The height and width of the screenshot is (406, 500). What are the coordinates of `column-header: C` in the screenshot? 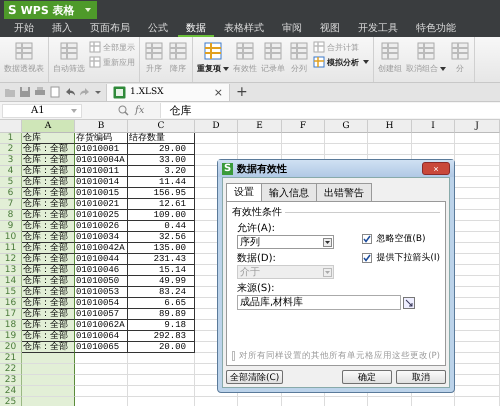 It's located at (161, 126).